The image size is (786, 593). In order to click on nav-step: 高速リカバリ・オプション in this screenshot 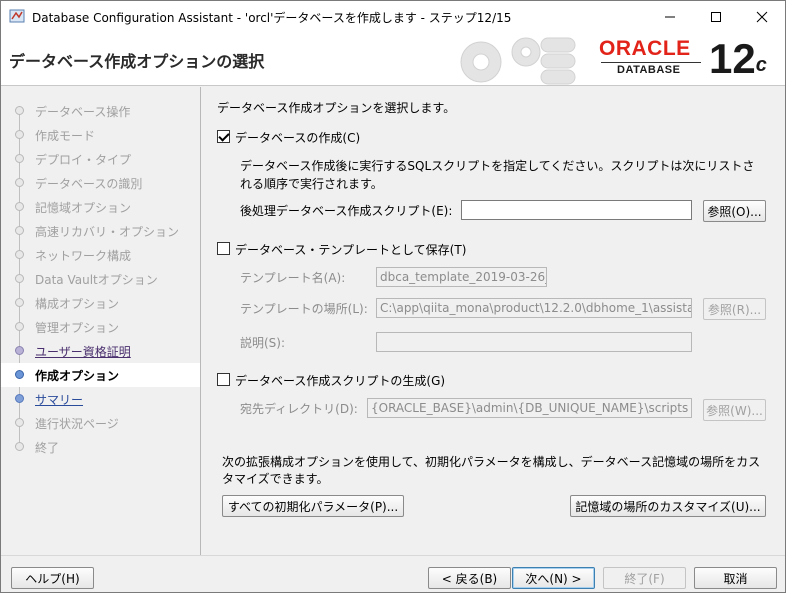, I will do `click(100, 231)`.